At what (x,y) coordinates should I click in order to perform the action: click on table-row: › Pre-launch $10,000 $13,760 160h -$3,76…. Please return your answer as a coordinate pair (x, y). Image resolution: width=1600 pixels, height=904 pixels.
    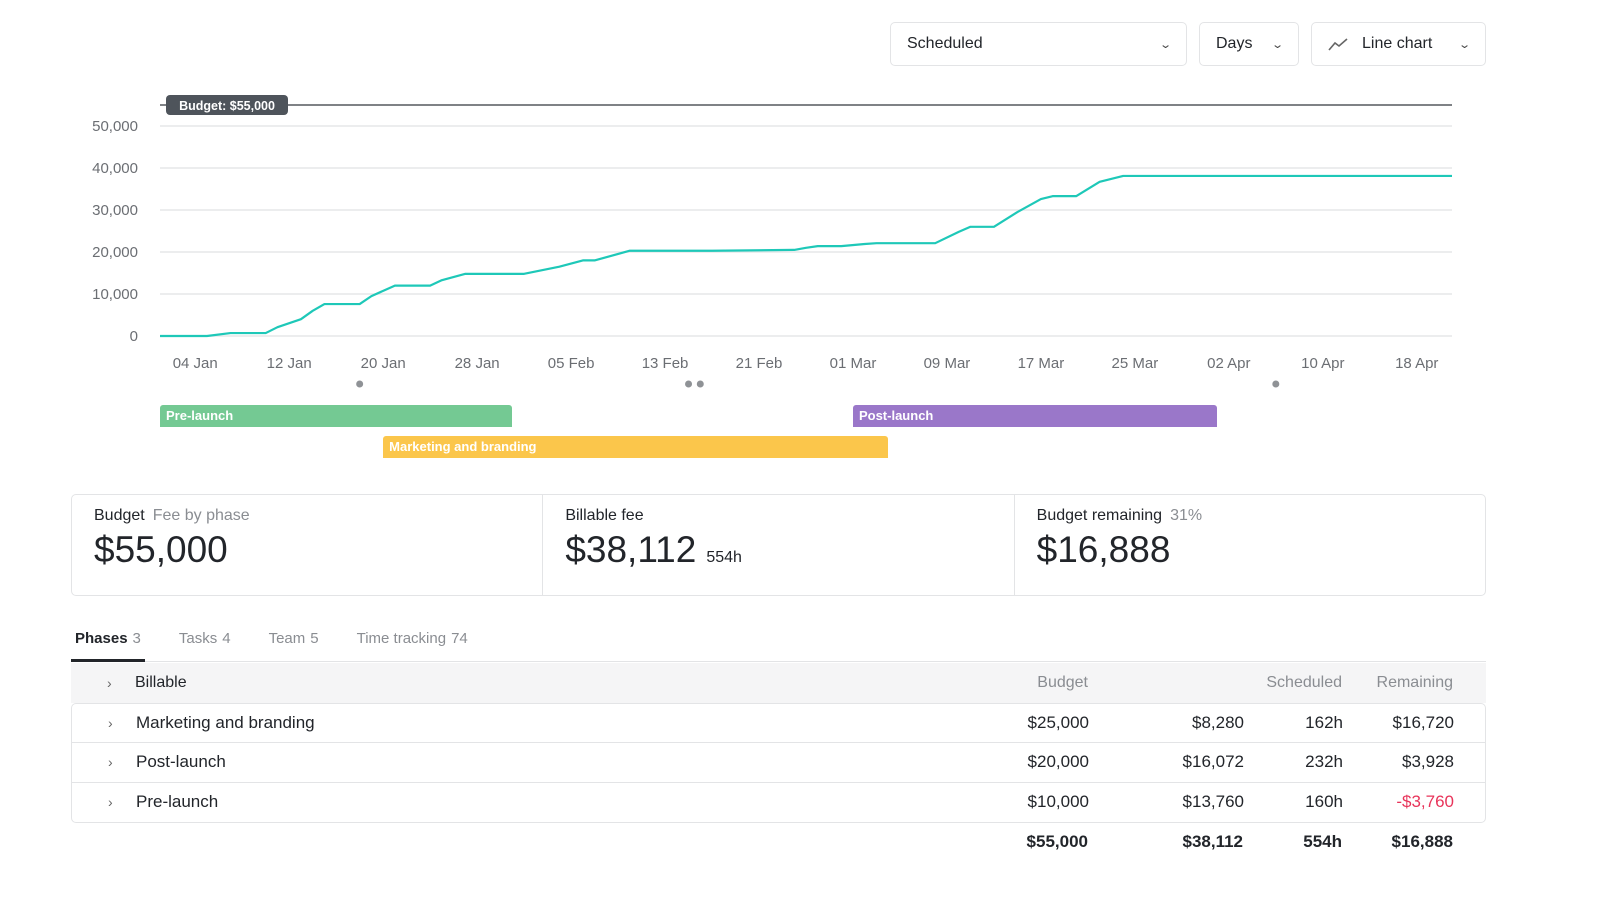
    Looking at the image, I should click on (778, 802).